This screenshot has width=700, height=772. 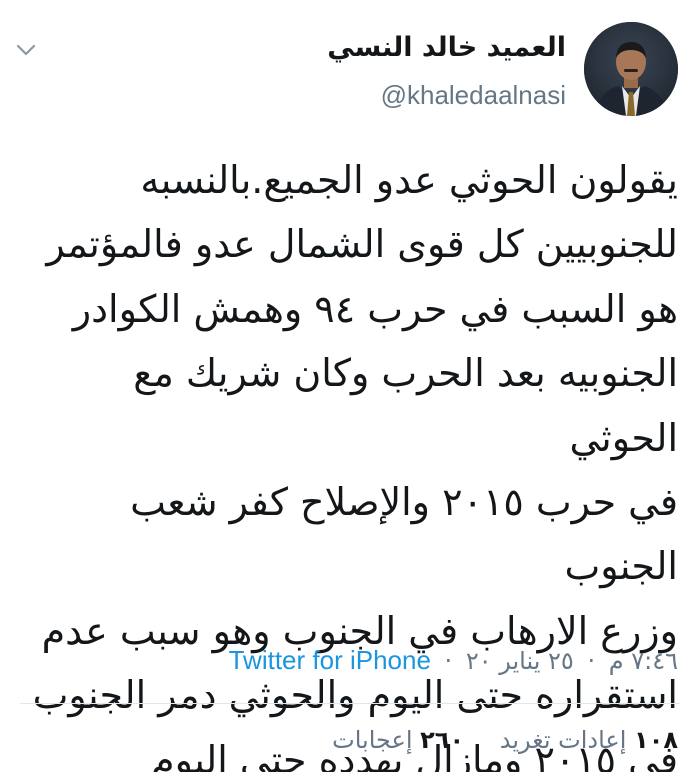 I want to click on retweets-label: إعادات تغريد, so click(x=563, y=740).